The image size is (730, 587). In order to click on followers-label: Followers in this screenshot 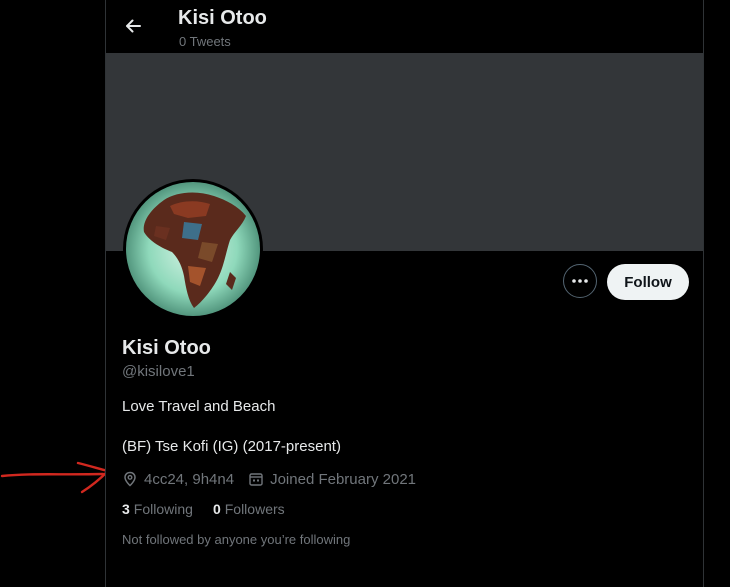, I will do `click(254, 509)`.